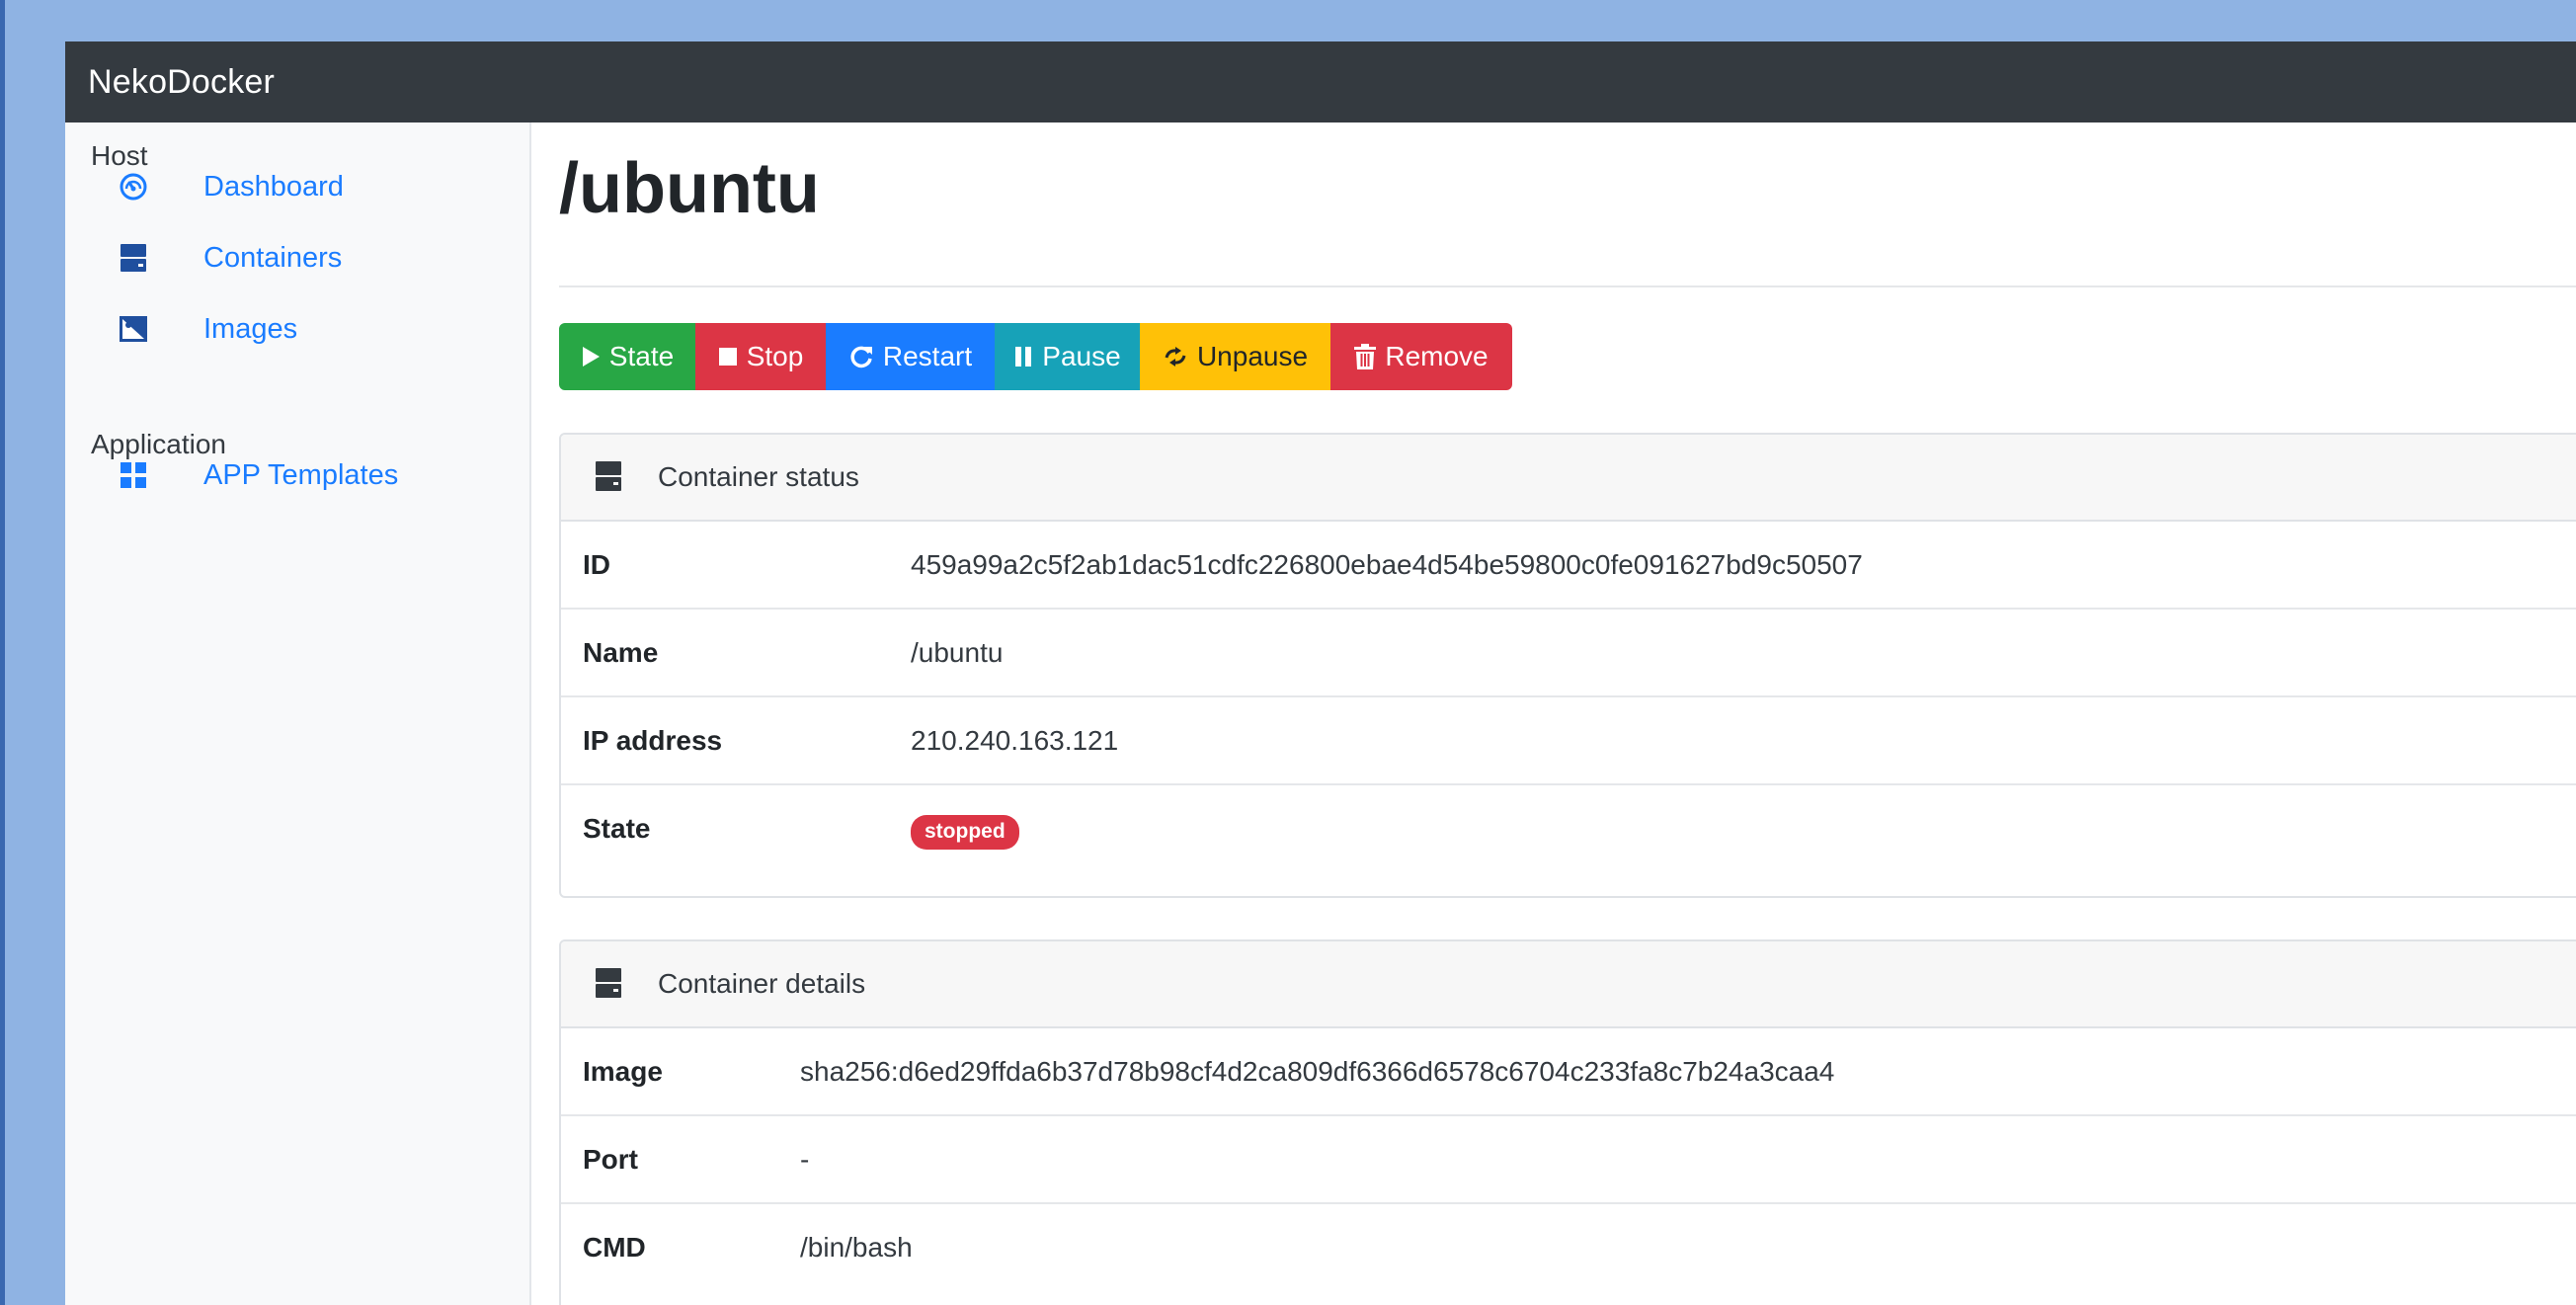  Describe the element at coordinates (1568, 1254) in the screenshot. I see `table-row: CMD /bin/bash` at that location.